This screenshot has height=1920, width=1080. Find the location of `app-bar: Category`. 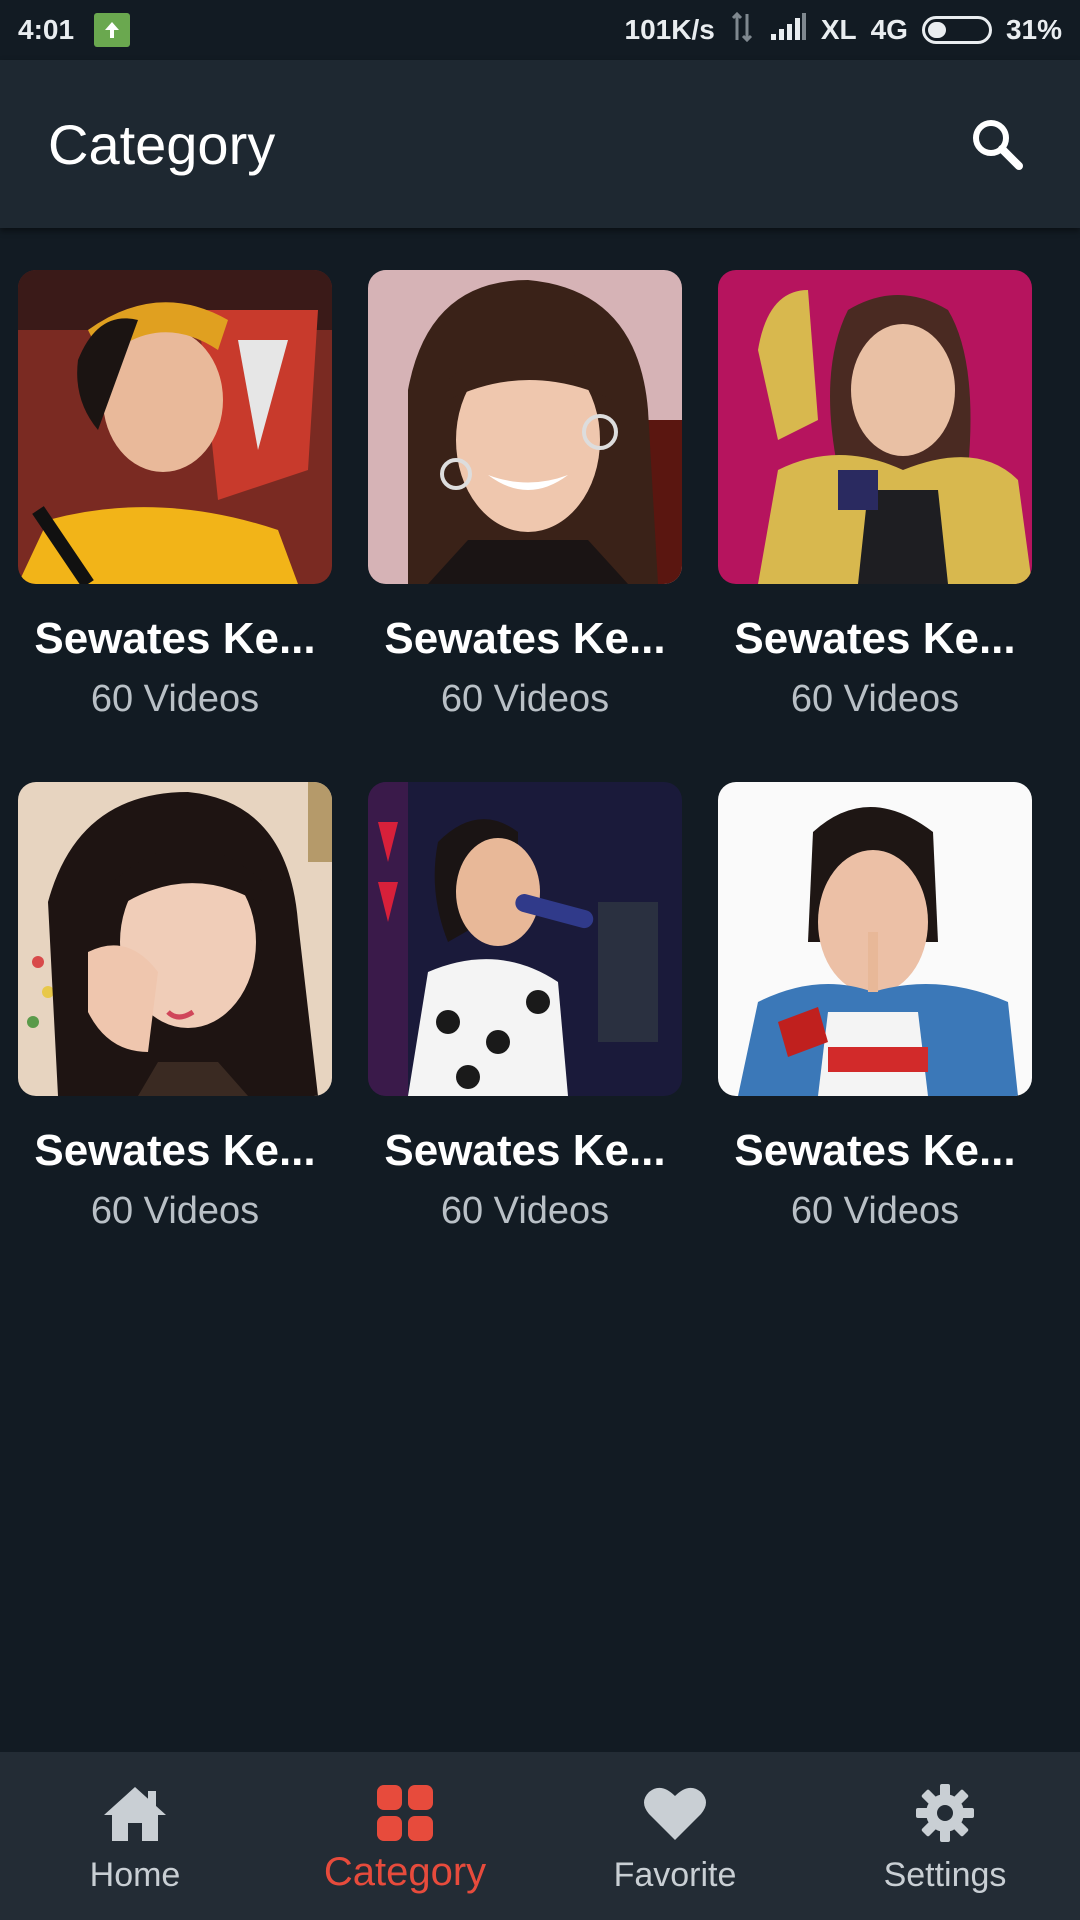

app-bar: Category is located at coordinates (540, 144).